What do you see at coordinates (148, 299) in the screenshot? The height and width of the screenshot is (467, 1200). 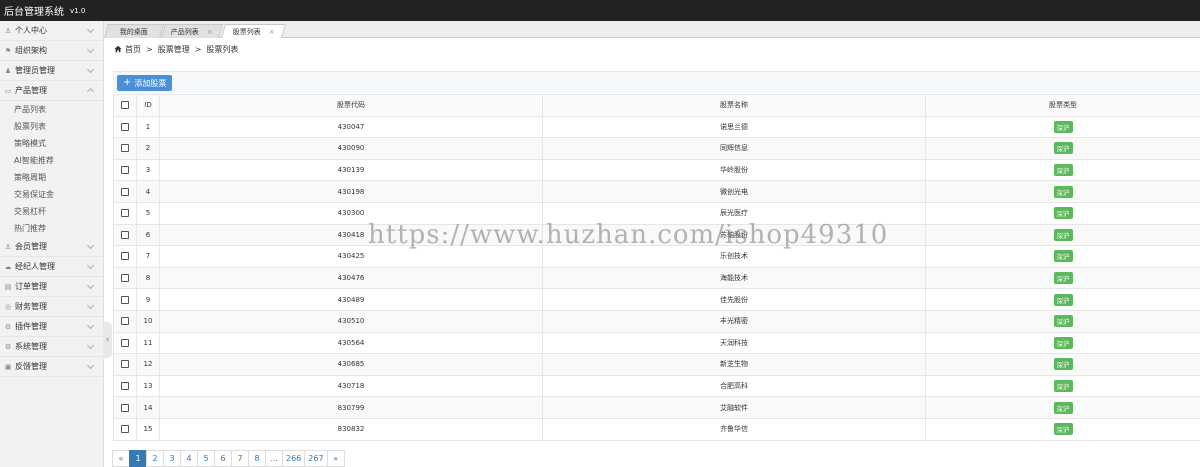 I see `cell-id: 9` at bounding box center [148, 299].